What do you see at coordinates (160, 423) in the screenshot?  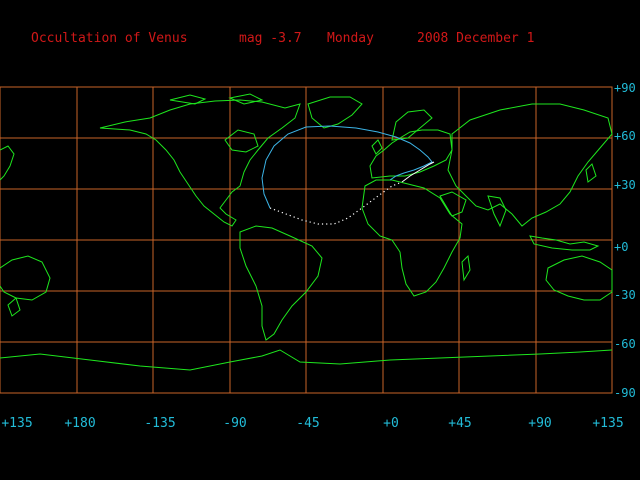 I see `lon-label-minus-135: -135` at bounding box center [160, 423].